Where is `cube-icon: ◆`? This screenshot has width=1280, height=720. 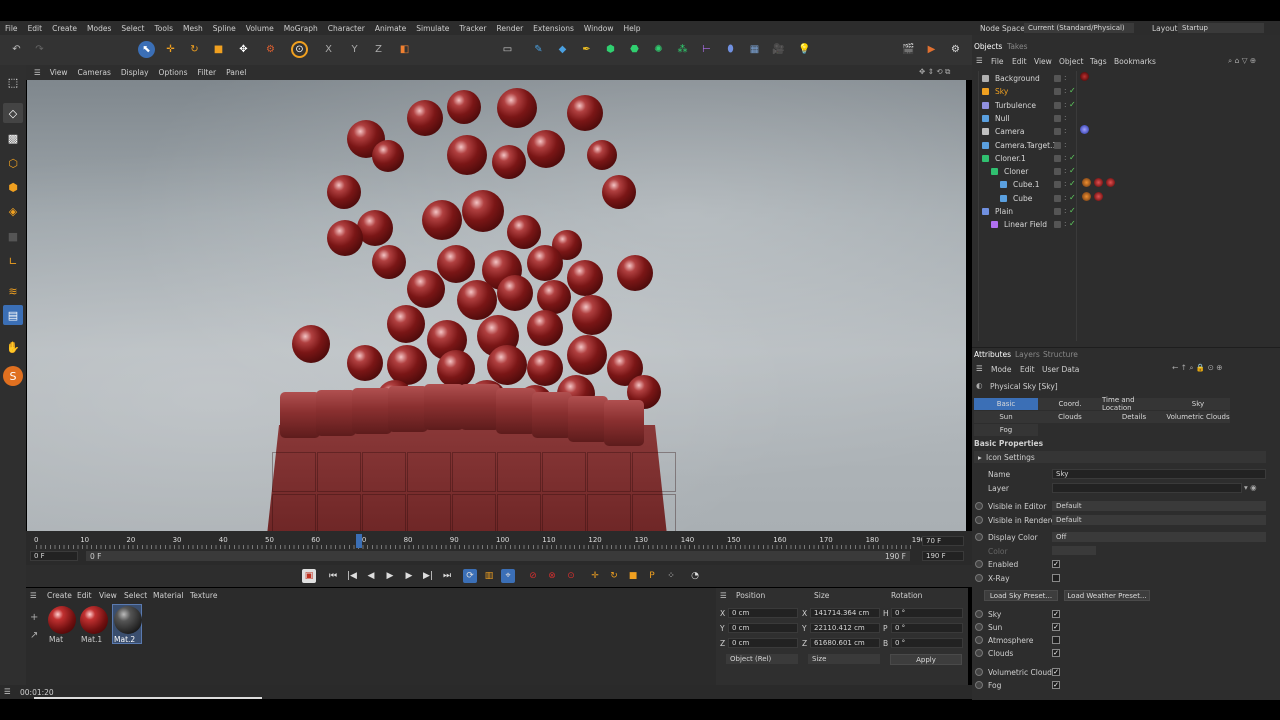
cube-icon: ◆ is located at coordinates (562, 49).